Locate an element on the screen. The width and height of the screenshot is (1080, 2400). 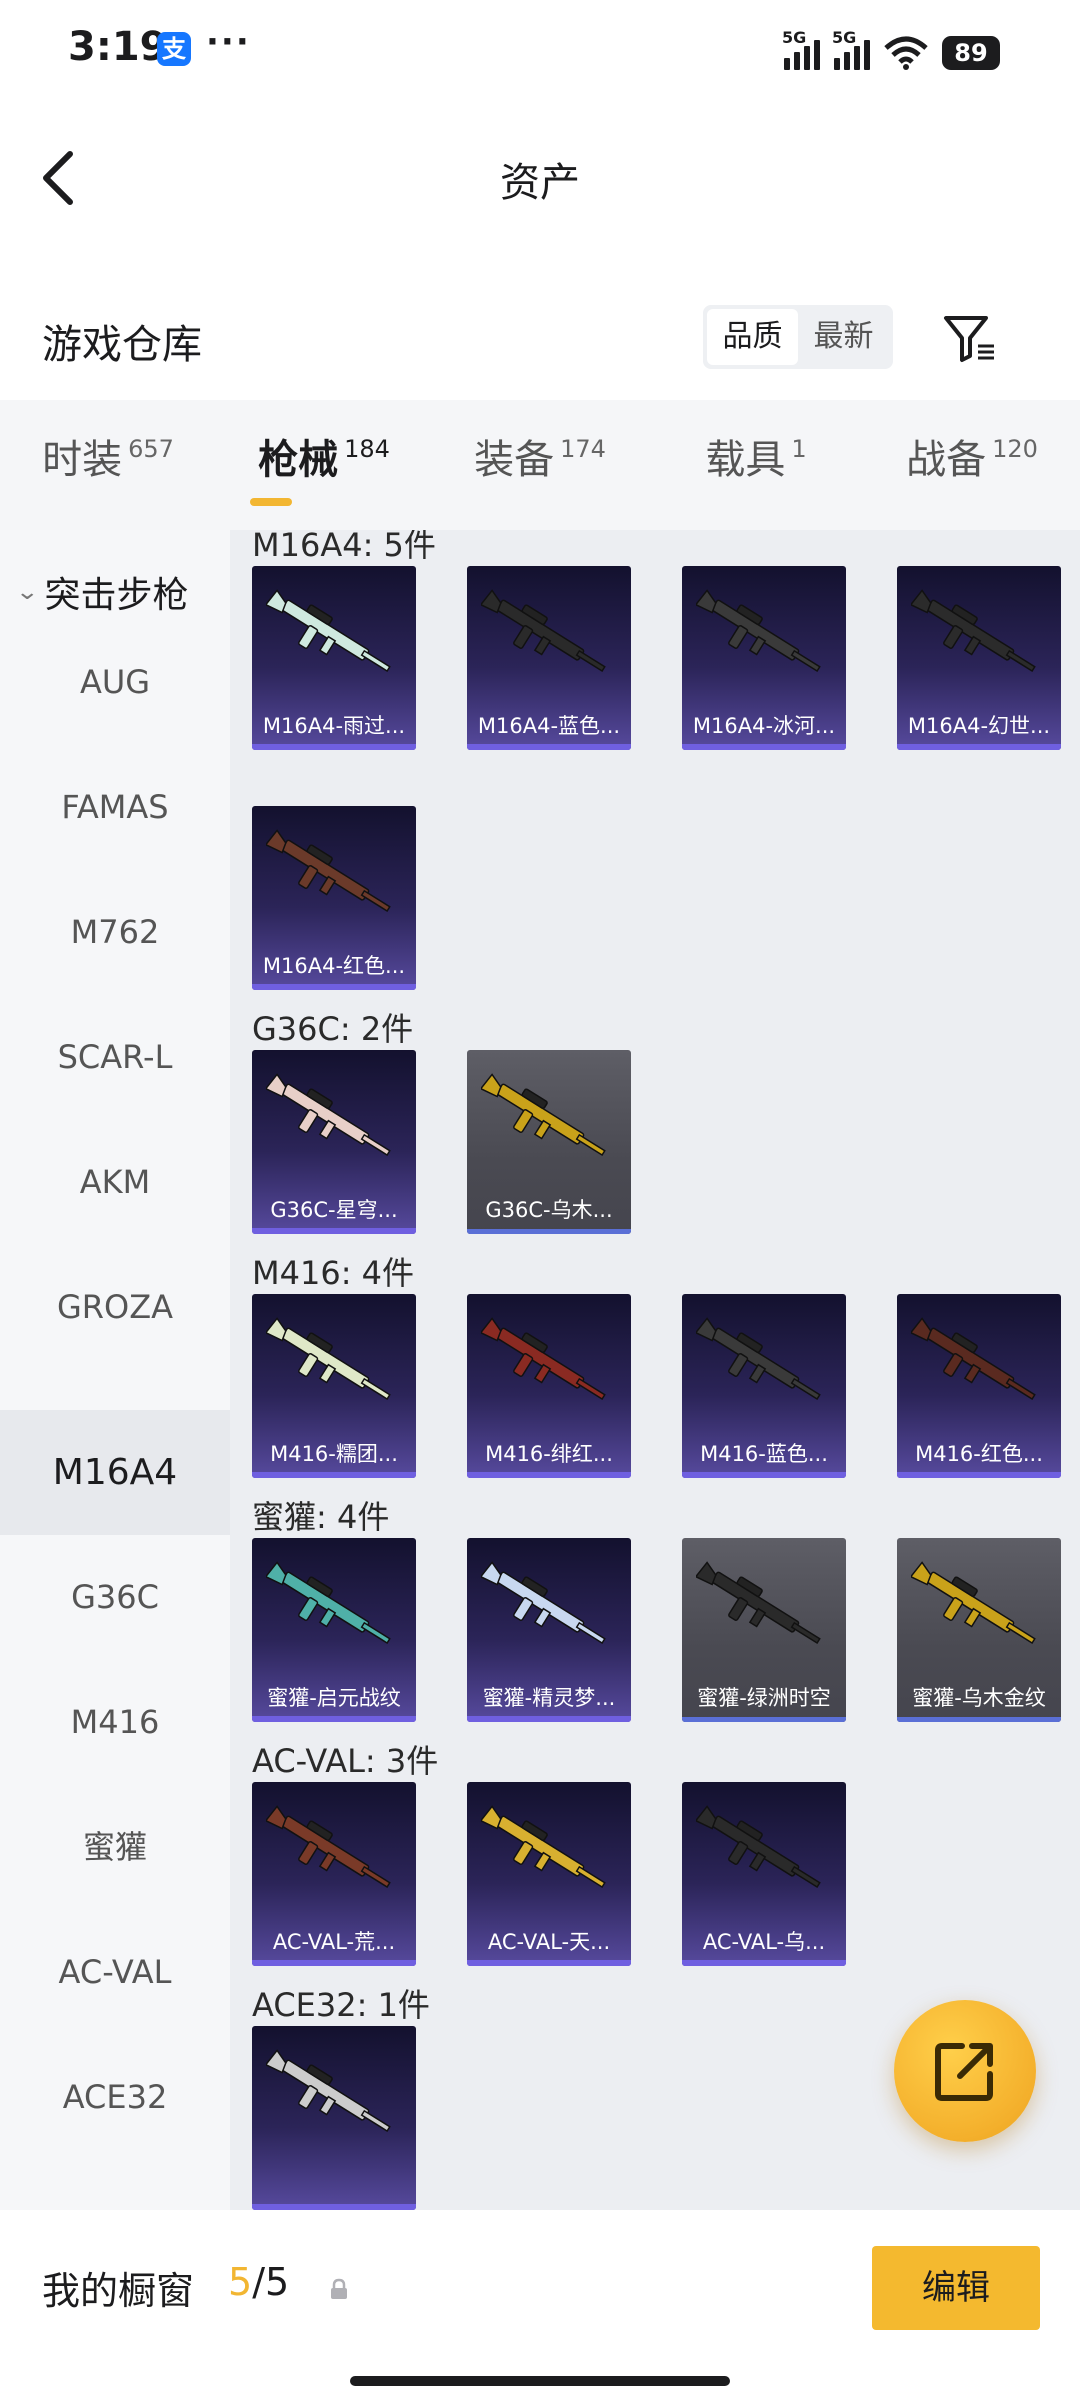
skin-card: 蜜獾-绿洲时空 is located at coordinates (764, 1630).